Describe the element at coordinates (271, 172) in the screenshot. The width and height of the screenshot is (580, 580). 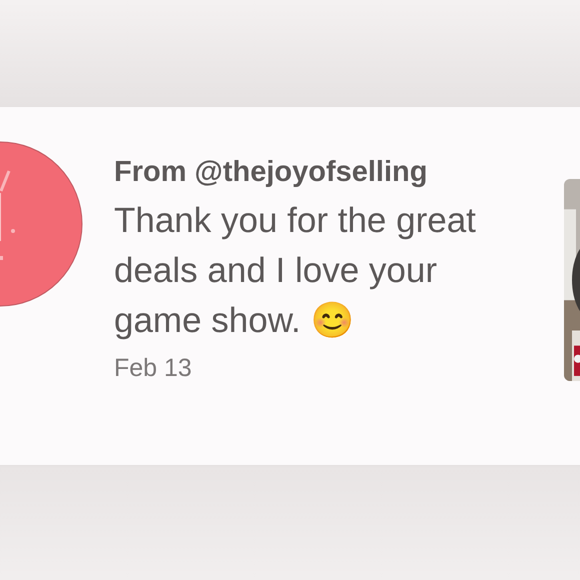
I see `sender-name: From @thejoyofselling` at that location.